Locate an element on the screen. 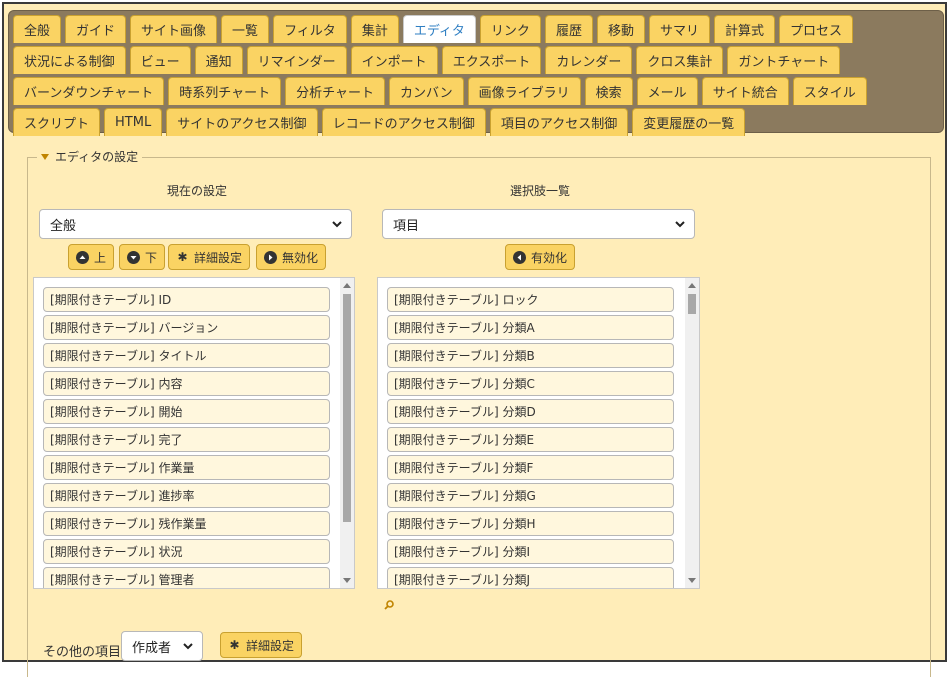  list-item: [期限付きテーブル] 分類F is located at coordinates (530, 467).